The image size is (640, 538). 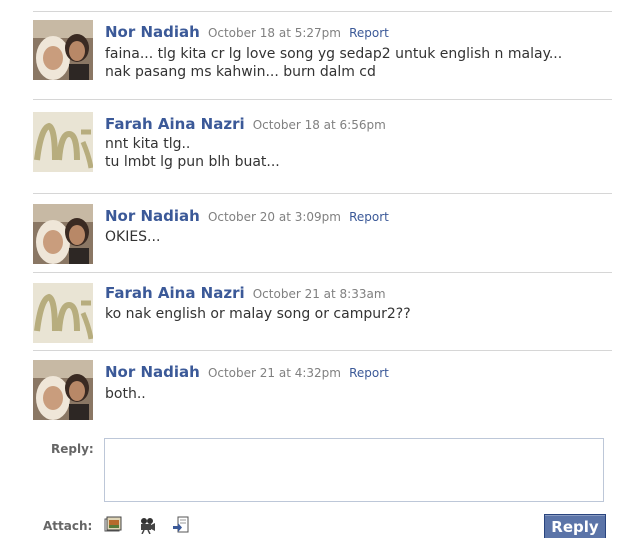 What do you see at coordinates (575, 526) in the screenshot?
I see `reply-button: Reply` at bounding box center [575, 526].